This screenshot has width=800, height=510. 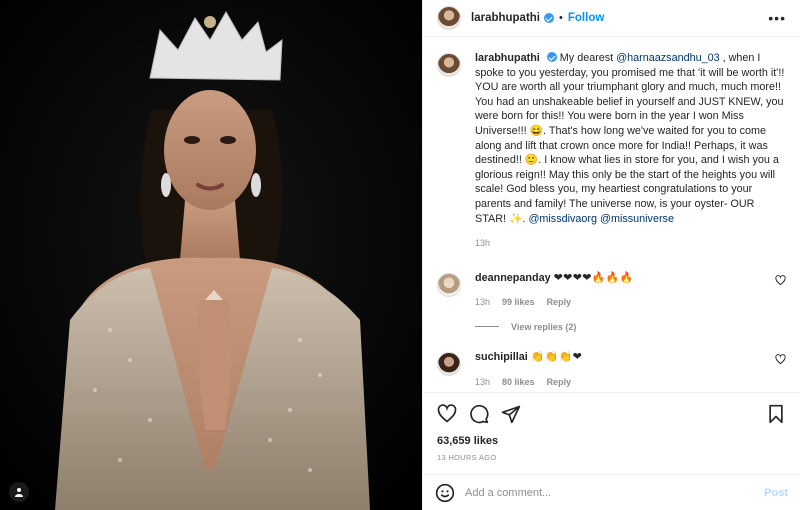 What do you see at coordinates (630, 382) in the screenshot?
I see `comment-meta: 13h 80 likes Reply` at bounding box center [630, 382].